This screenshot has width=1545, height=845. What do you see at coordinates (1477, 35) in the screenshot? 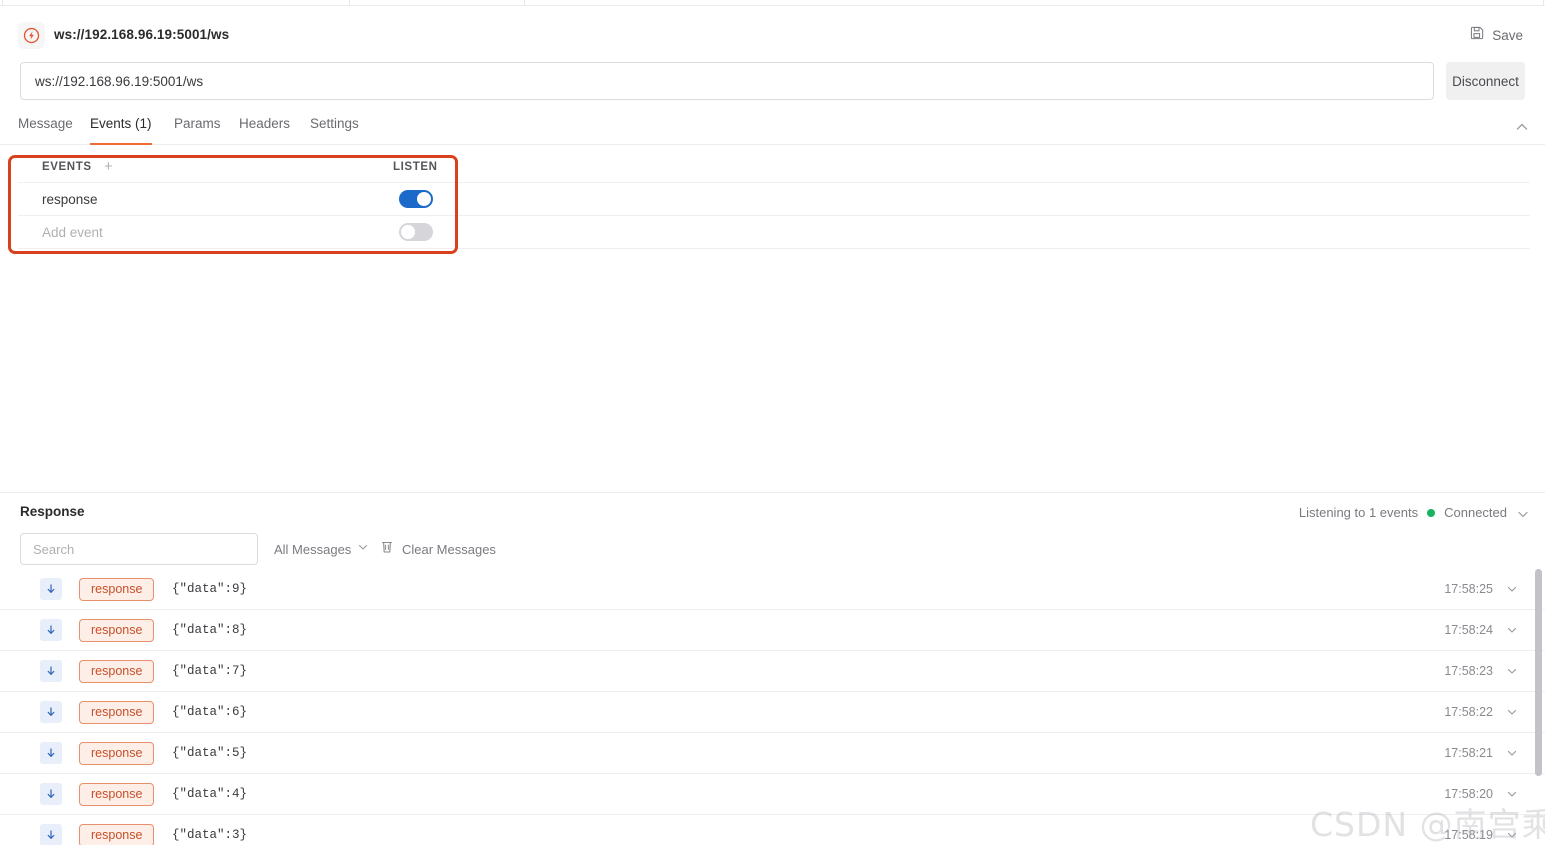
I see `floppy-disk-icon` at bounding box center [1477, 35].